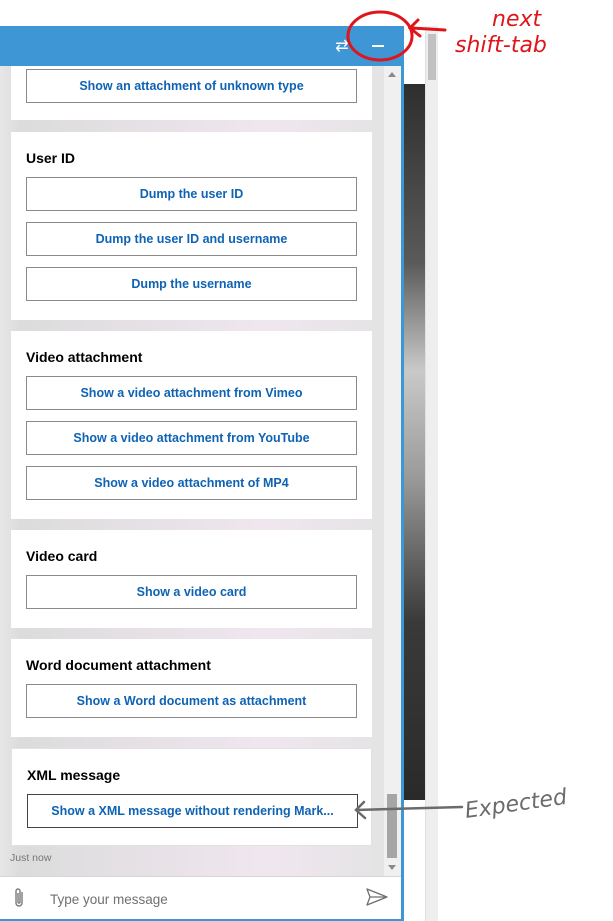  What do you see at coordinates (501, 45) in the screenshot?
I see `annotation-shift-tab: shift-tab` at bounding box center [501, 45].